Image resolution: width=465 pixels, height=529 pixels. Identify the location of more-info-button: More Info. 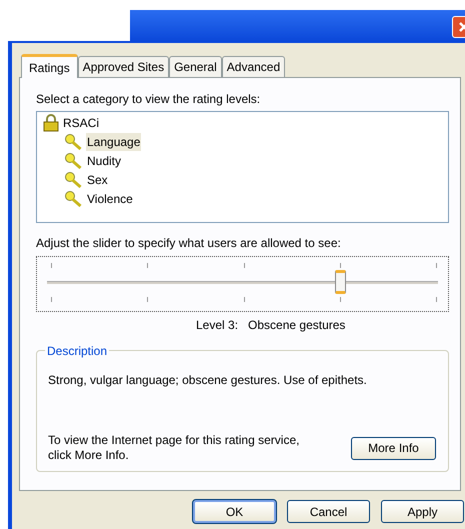
(393, 448).